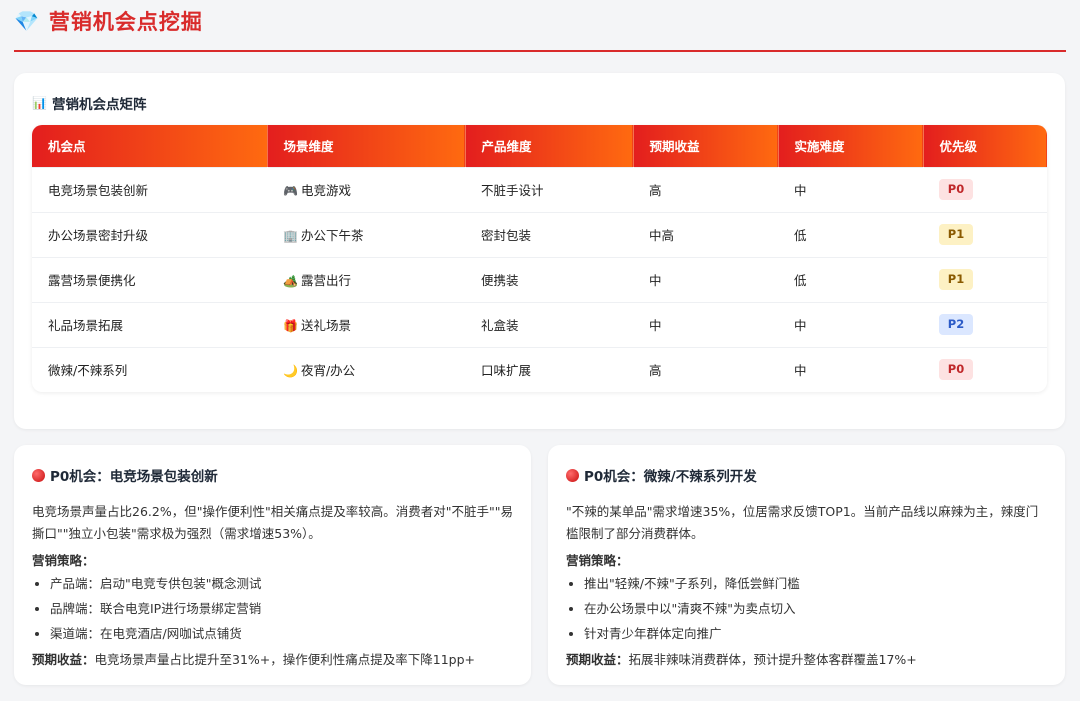 This screenshot has width=1080, height=701. Describe the element at coordinates (39, 103) in the screenshot. I see `bar-chart-icon: 📊` at that location.